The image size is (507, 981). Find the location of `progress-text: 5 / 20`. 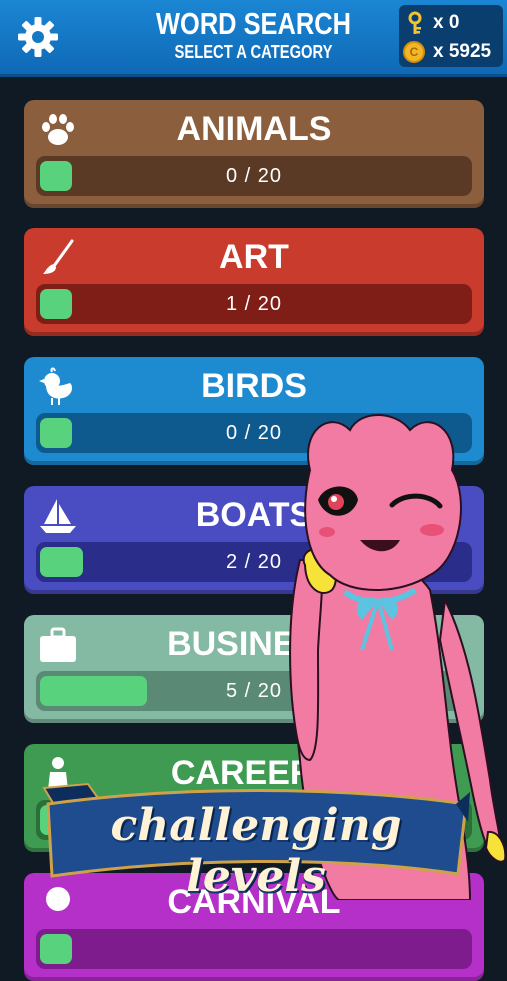

progress-text: 5 / 20 is located at coordinates (254, 691).